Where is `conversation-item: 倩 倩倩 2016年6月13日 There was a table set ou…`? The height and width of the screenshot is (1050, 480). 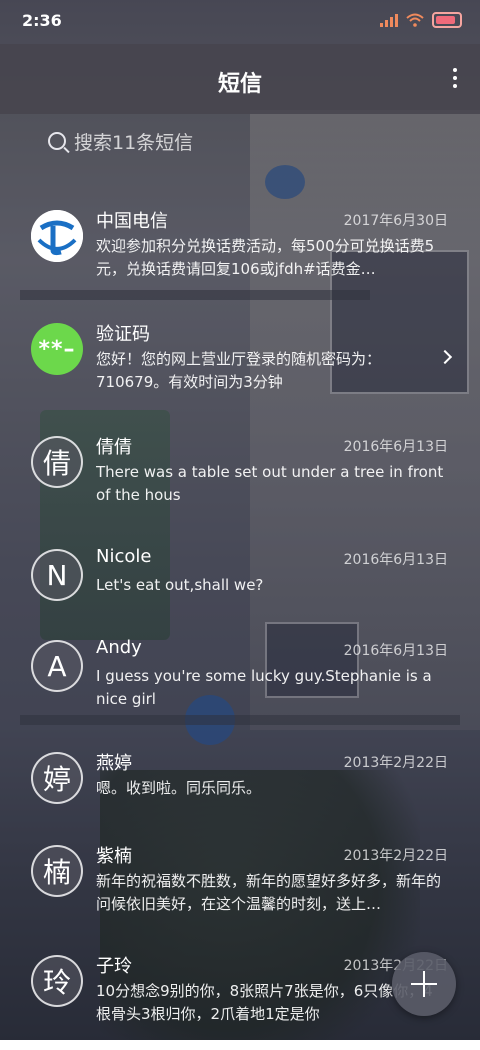 conversation-item: 倩 倩倩 2016年6月13日 There was a table set ou… is located at coordinates (240, 476).